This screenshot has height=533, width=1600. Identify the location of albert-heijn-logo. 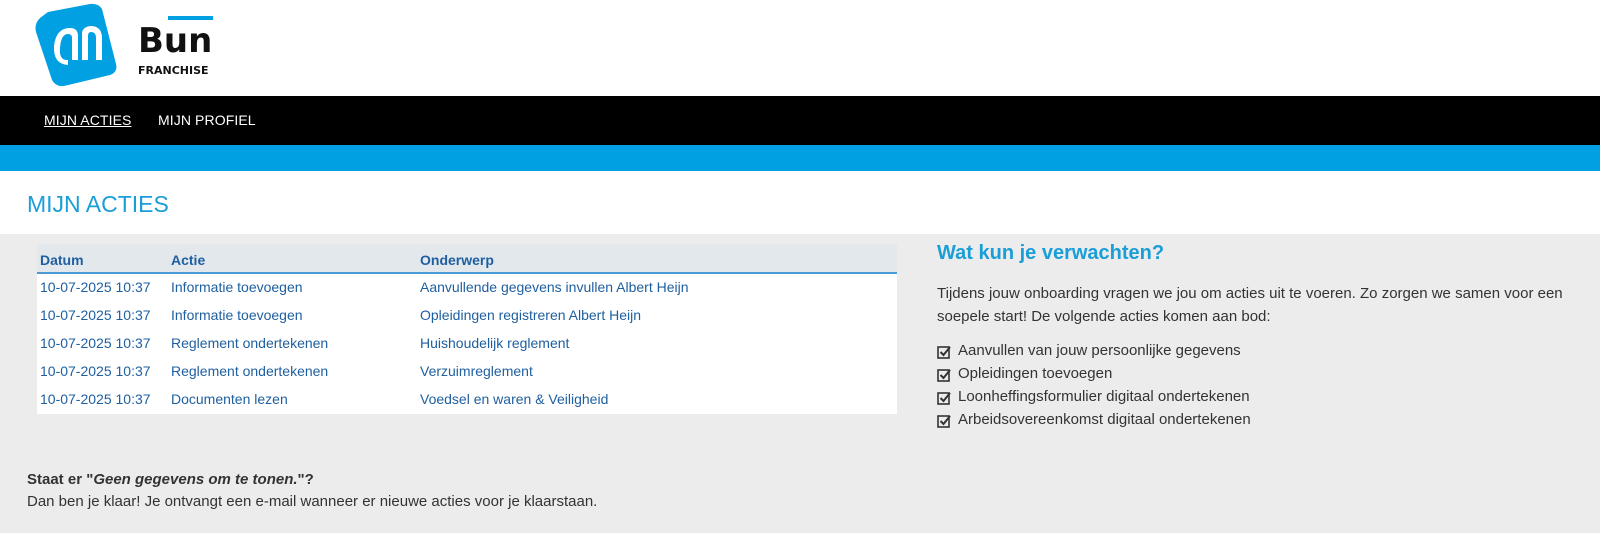
(76, 44).